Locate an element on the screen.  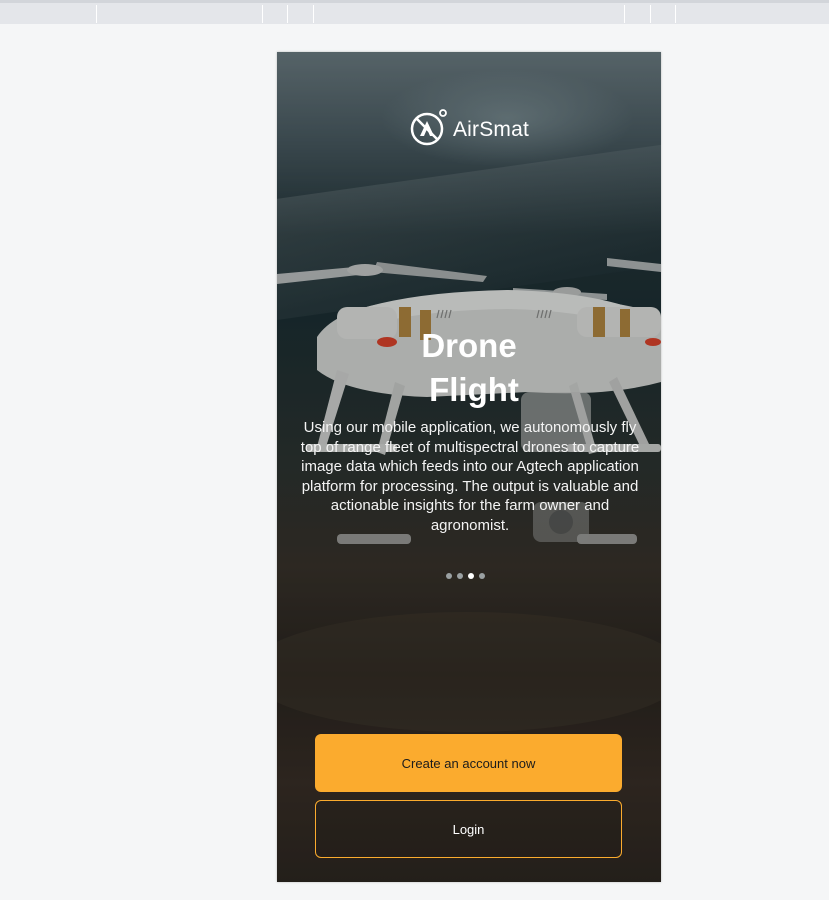
carousel-pagination is located at coordinates (465, 576).